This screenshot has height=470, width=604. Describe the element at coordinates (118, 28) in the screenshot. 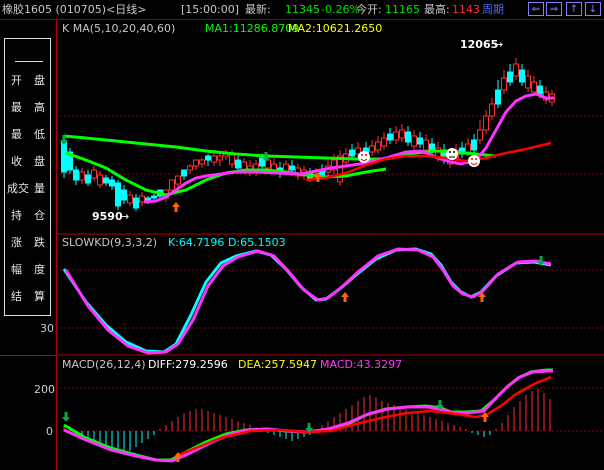

I see `main-panel-title: K MA(5,10,20,40,60)` at that location.